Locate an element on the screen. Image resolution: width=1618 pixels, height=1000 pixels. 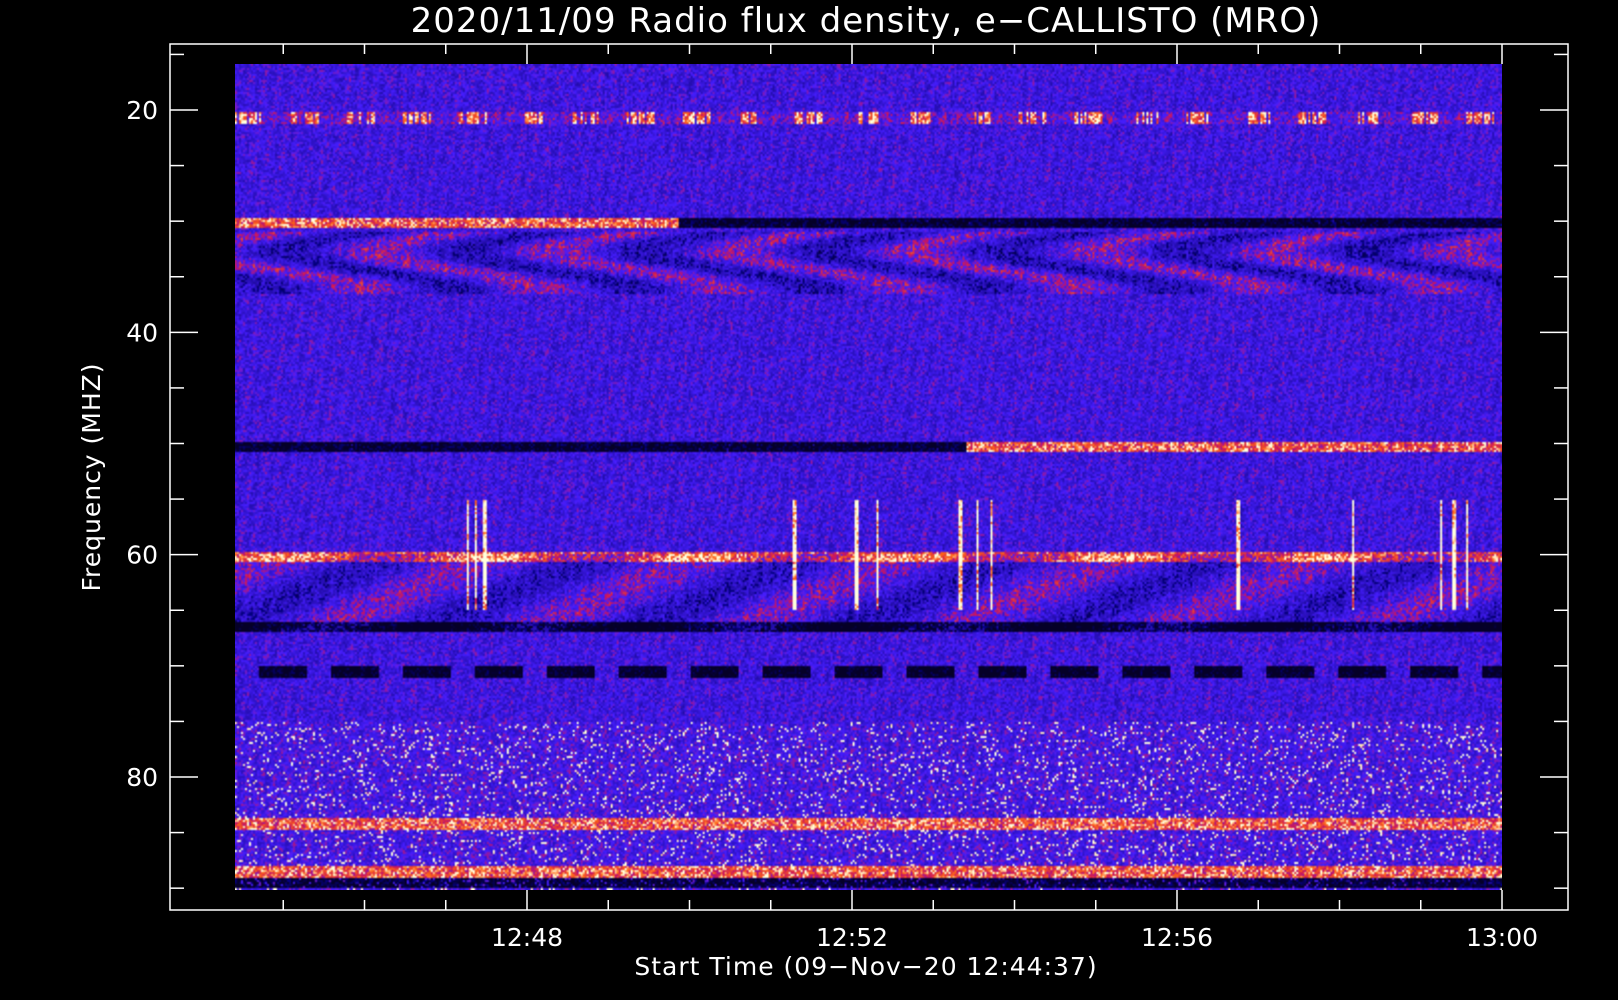
x-axis-label: Start Time (09−Nov−20 12:44:37) is located at coordinates (865, 966).